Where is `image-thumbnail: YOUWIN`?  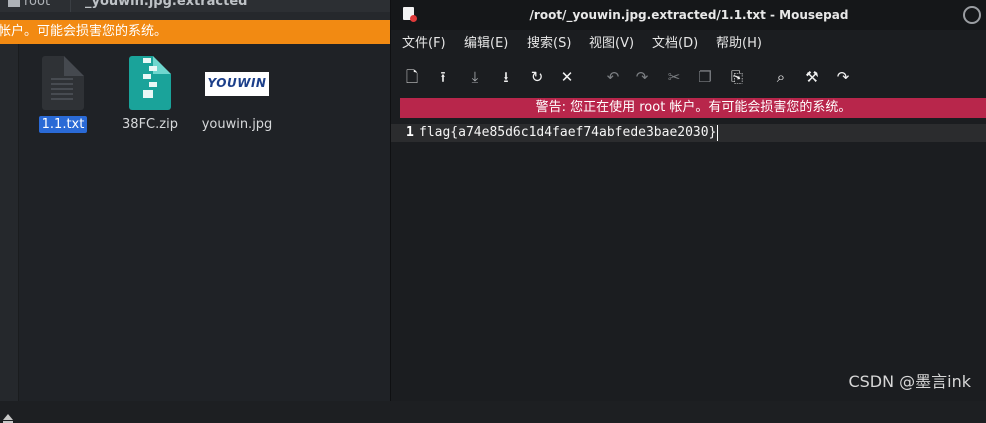
image-thumbnail: YOUWIN is located at coordinates (237, 84).